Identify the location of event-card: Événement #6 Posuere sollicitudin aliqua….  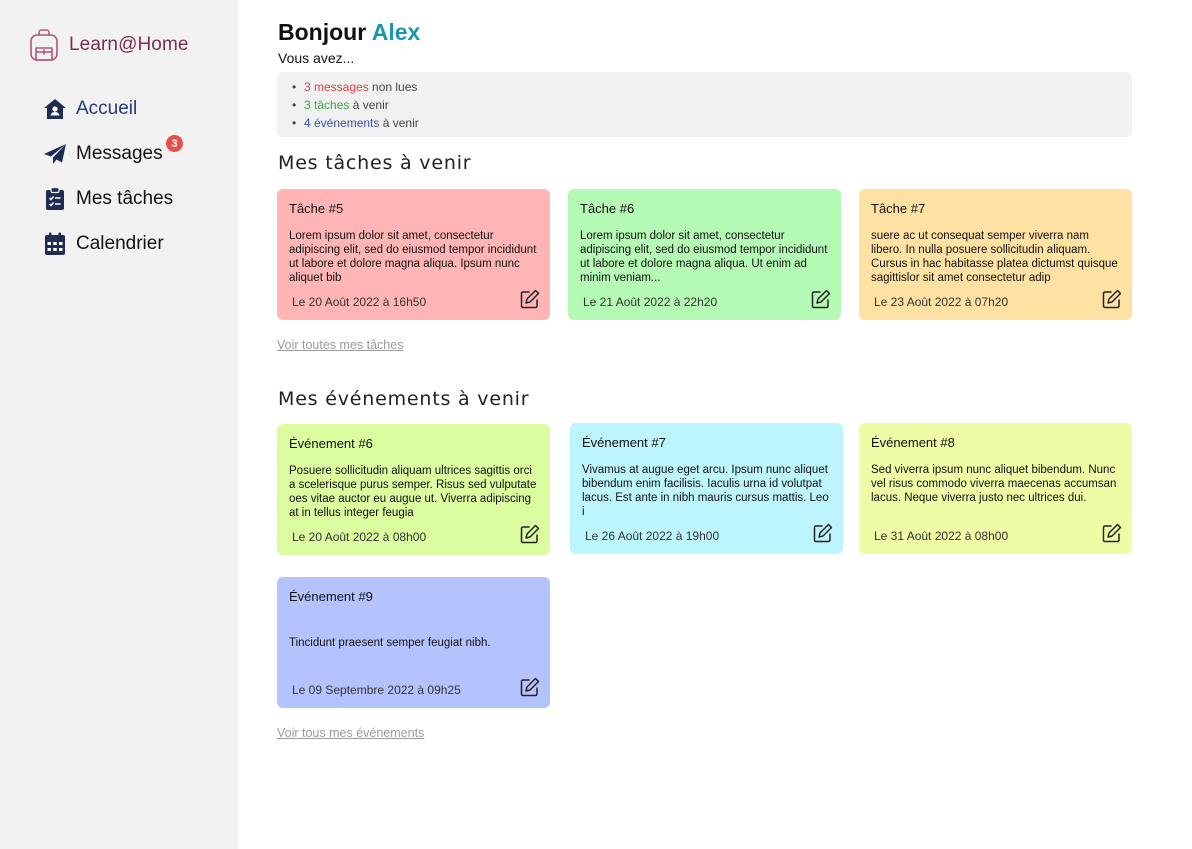
(413, 489).